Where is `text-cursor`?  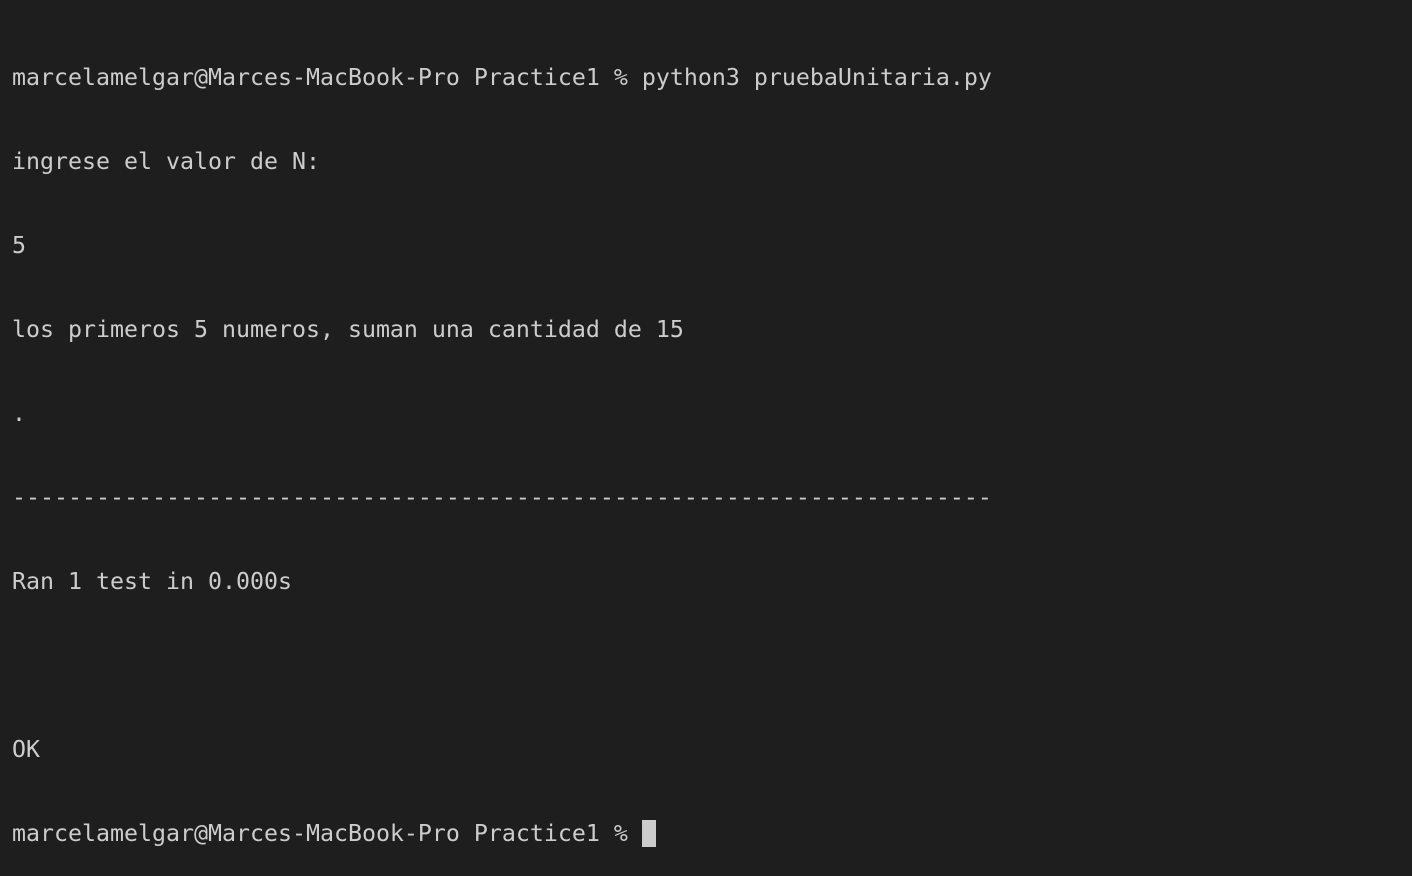
text-cursor is located at coordinates (648, 833).